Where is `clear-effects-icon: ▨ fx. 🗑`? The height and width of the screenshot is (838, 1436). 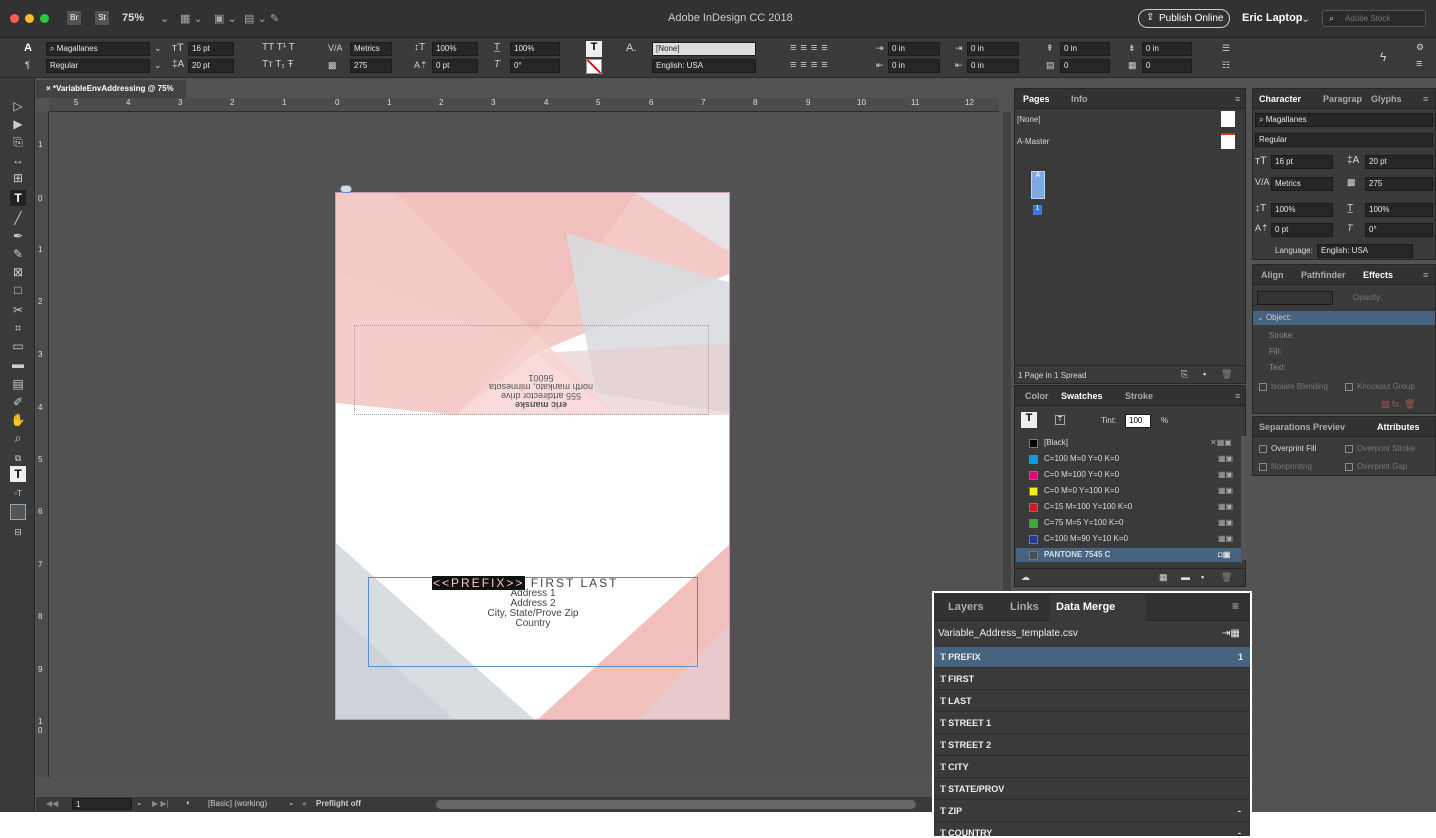
clear-effects-icon: ▨ fx. 🗑 is located at coordinates (1398, 404).